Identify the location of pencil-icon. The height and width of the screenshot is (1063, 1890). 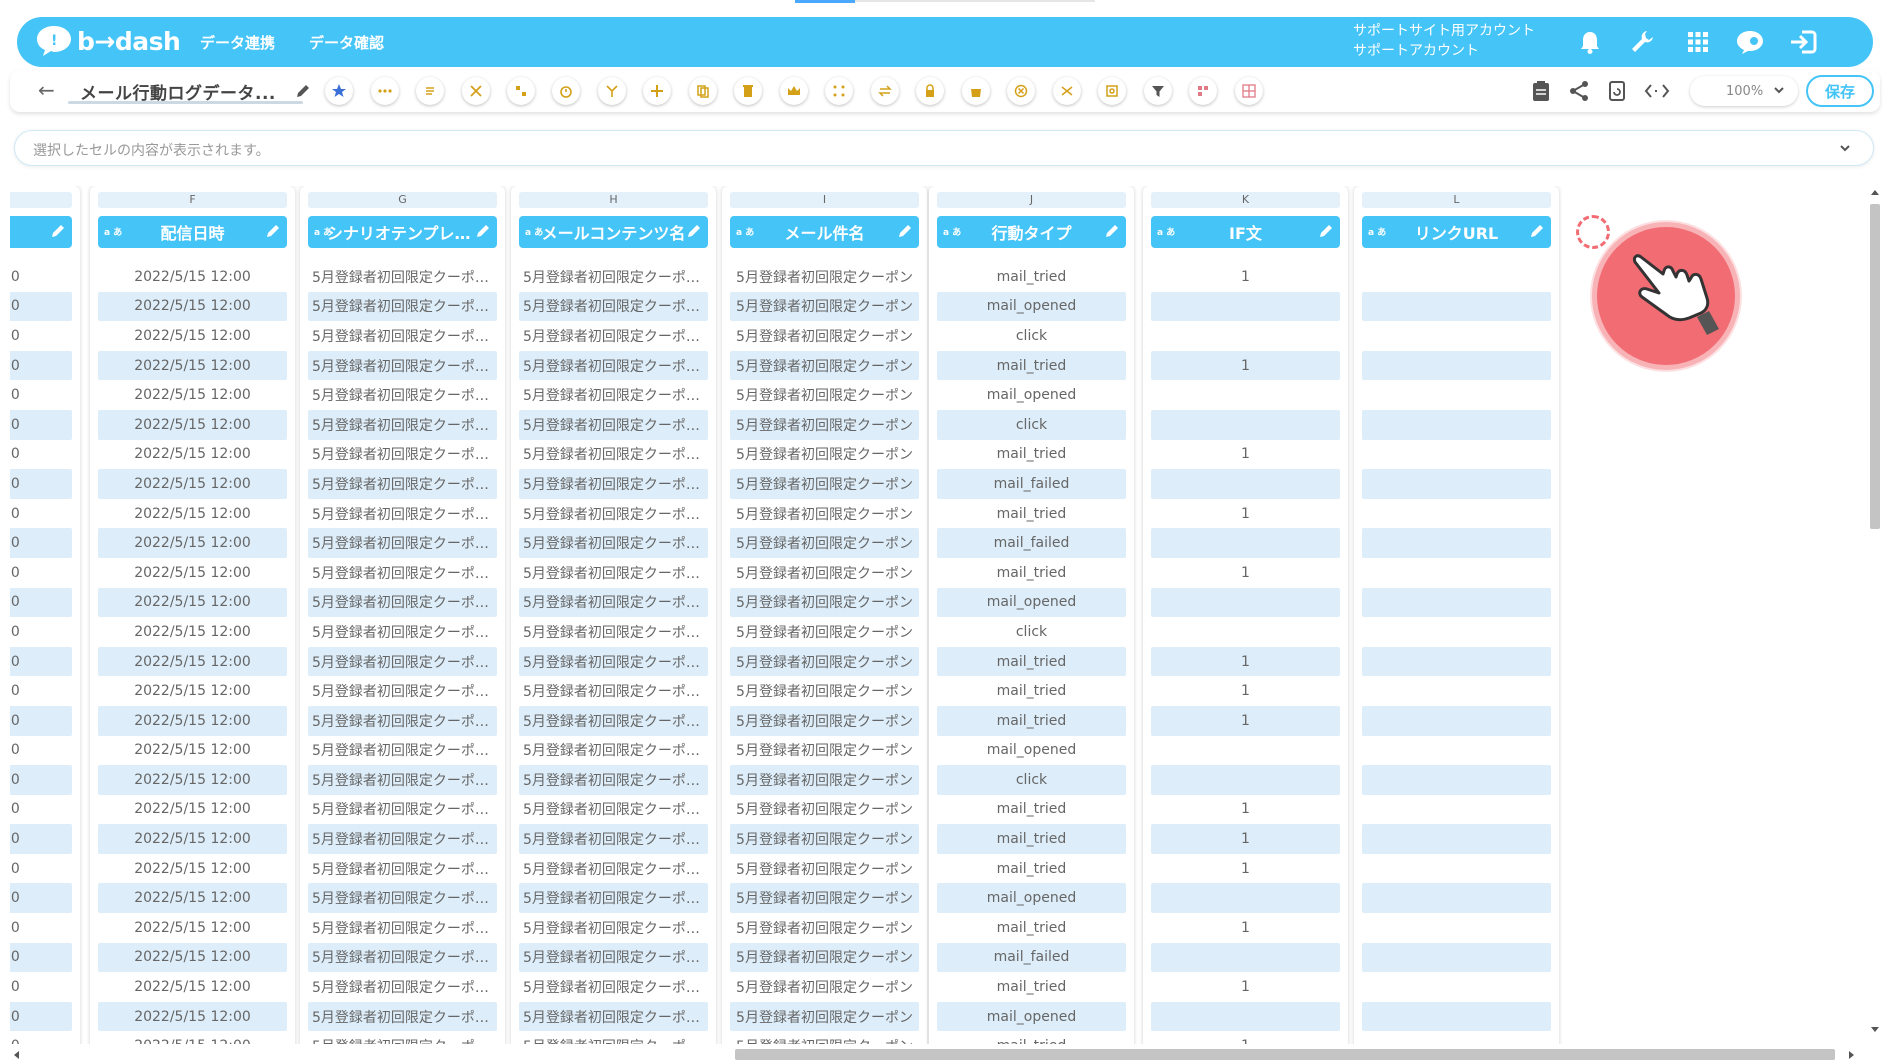
(273, 231).